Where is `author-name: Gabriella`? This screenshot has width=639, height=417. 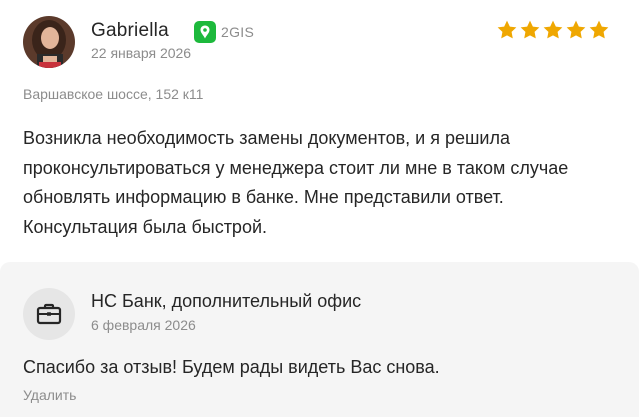
author-name: Gabriella is located at coordinates (130, 31).